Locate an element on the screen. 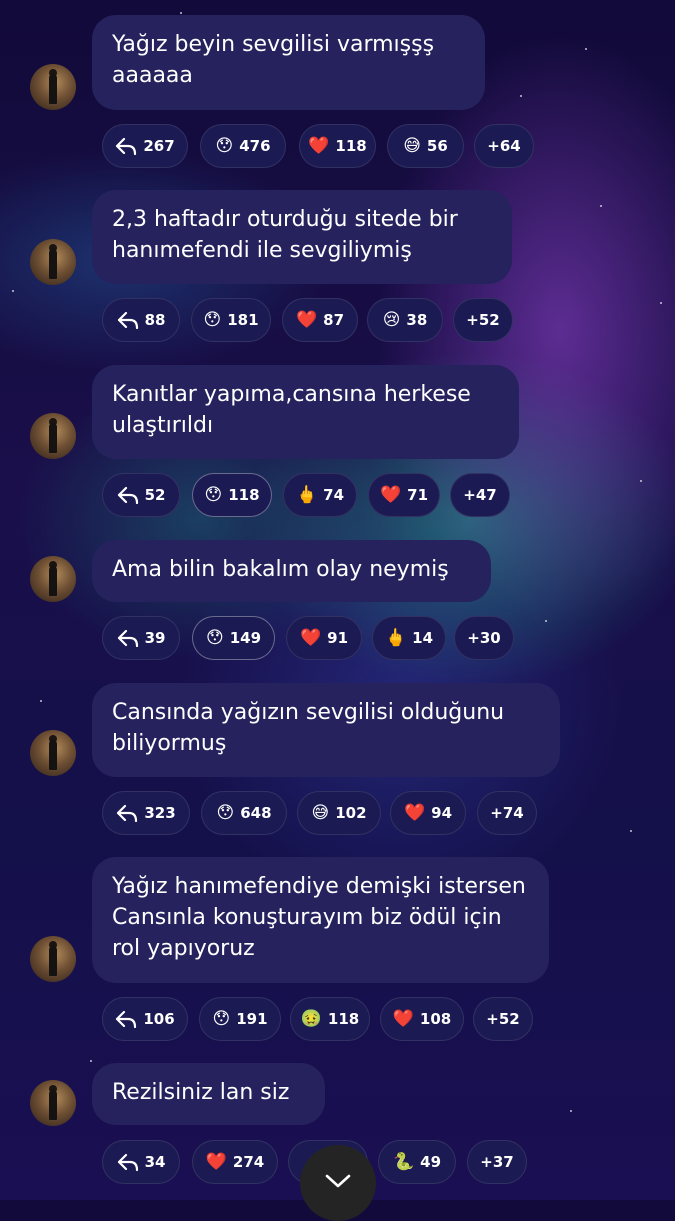 This screenshot has height=1221, width=675. reaction-chip: 😯 181 is located at coordinates (231, 320).